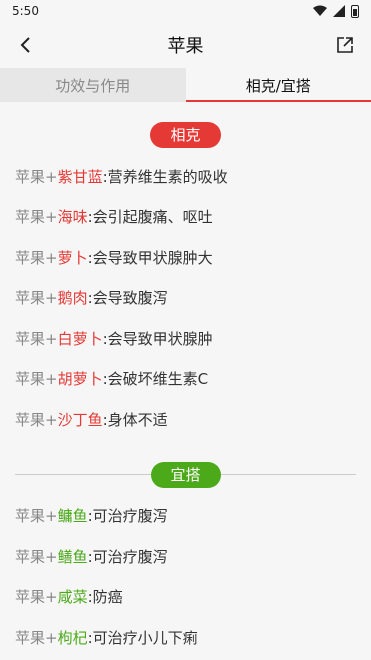  What do you see at coordinates (345, 45) in the screenshot?
I see `share-icon` at bounding box center [345, 45].